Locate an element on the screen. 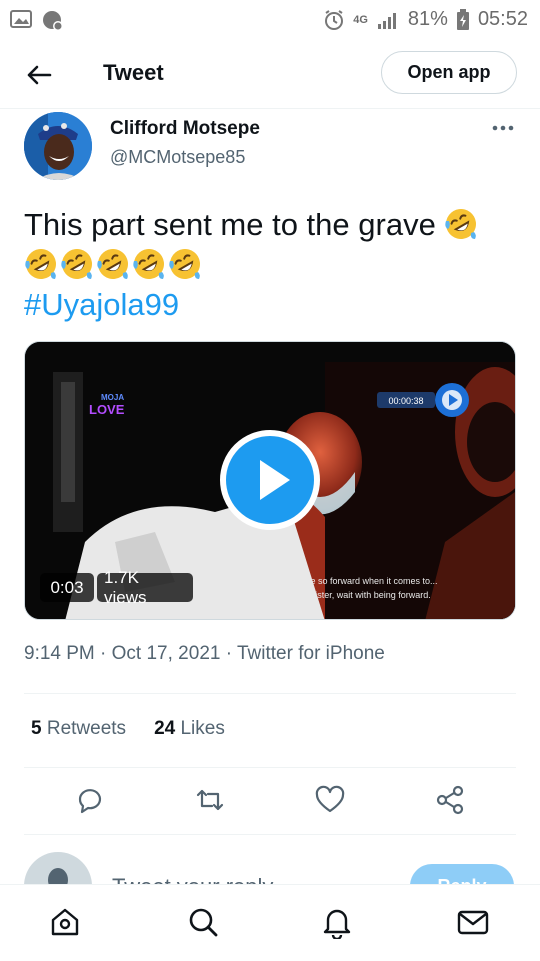 The width and height of the screenshot is (540, 961). share-icon is located at coordinates (450, 800).